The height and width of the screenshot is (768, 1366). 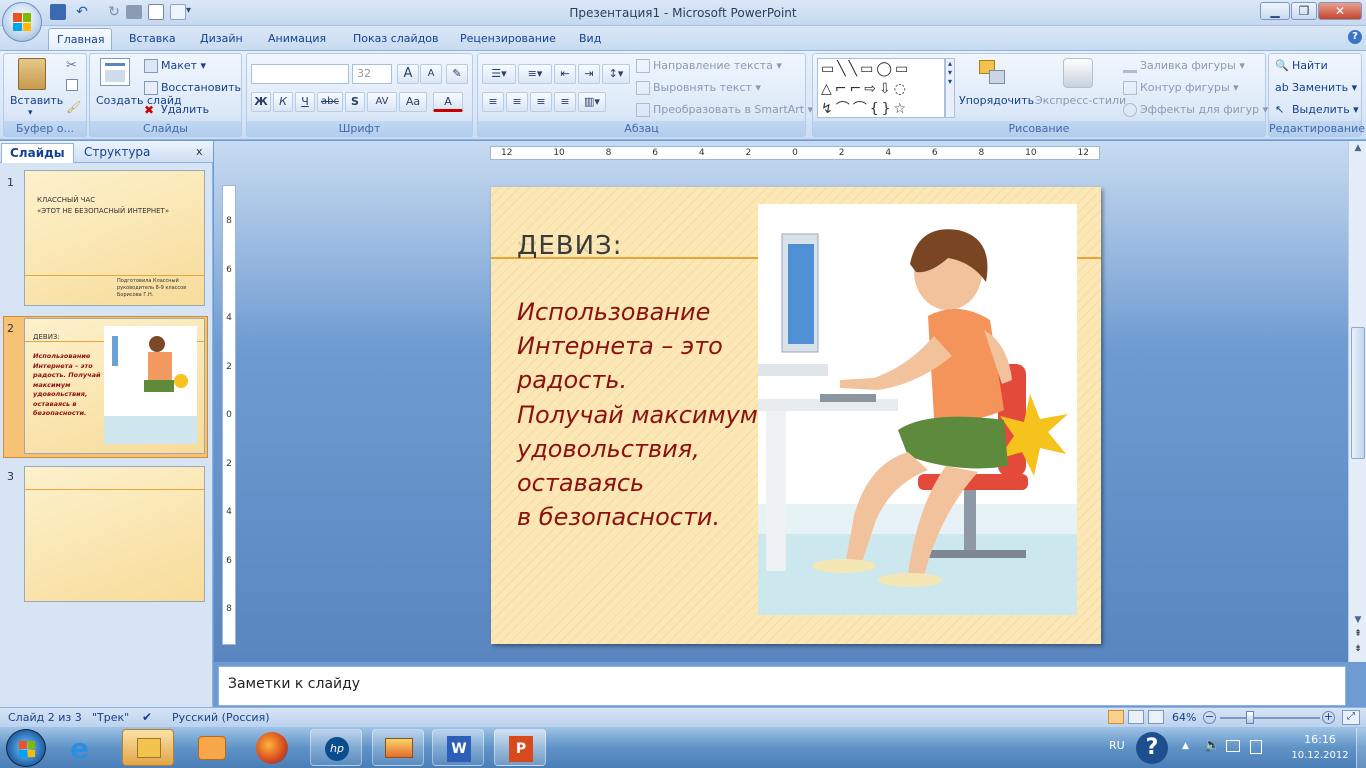 What do you see at coordinates (221, 717) in the screenshot?
I see `language: Русский (Россия)` at bounding box center [221, 717].